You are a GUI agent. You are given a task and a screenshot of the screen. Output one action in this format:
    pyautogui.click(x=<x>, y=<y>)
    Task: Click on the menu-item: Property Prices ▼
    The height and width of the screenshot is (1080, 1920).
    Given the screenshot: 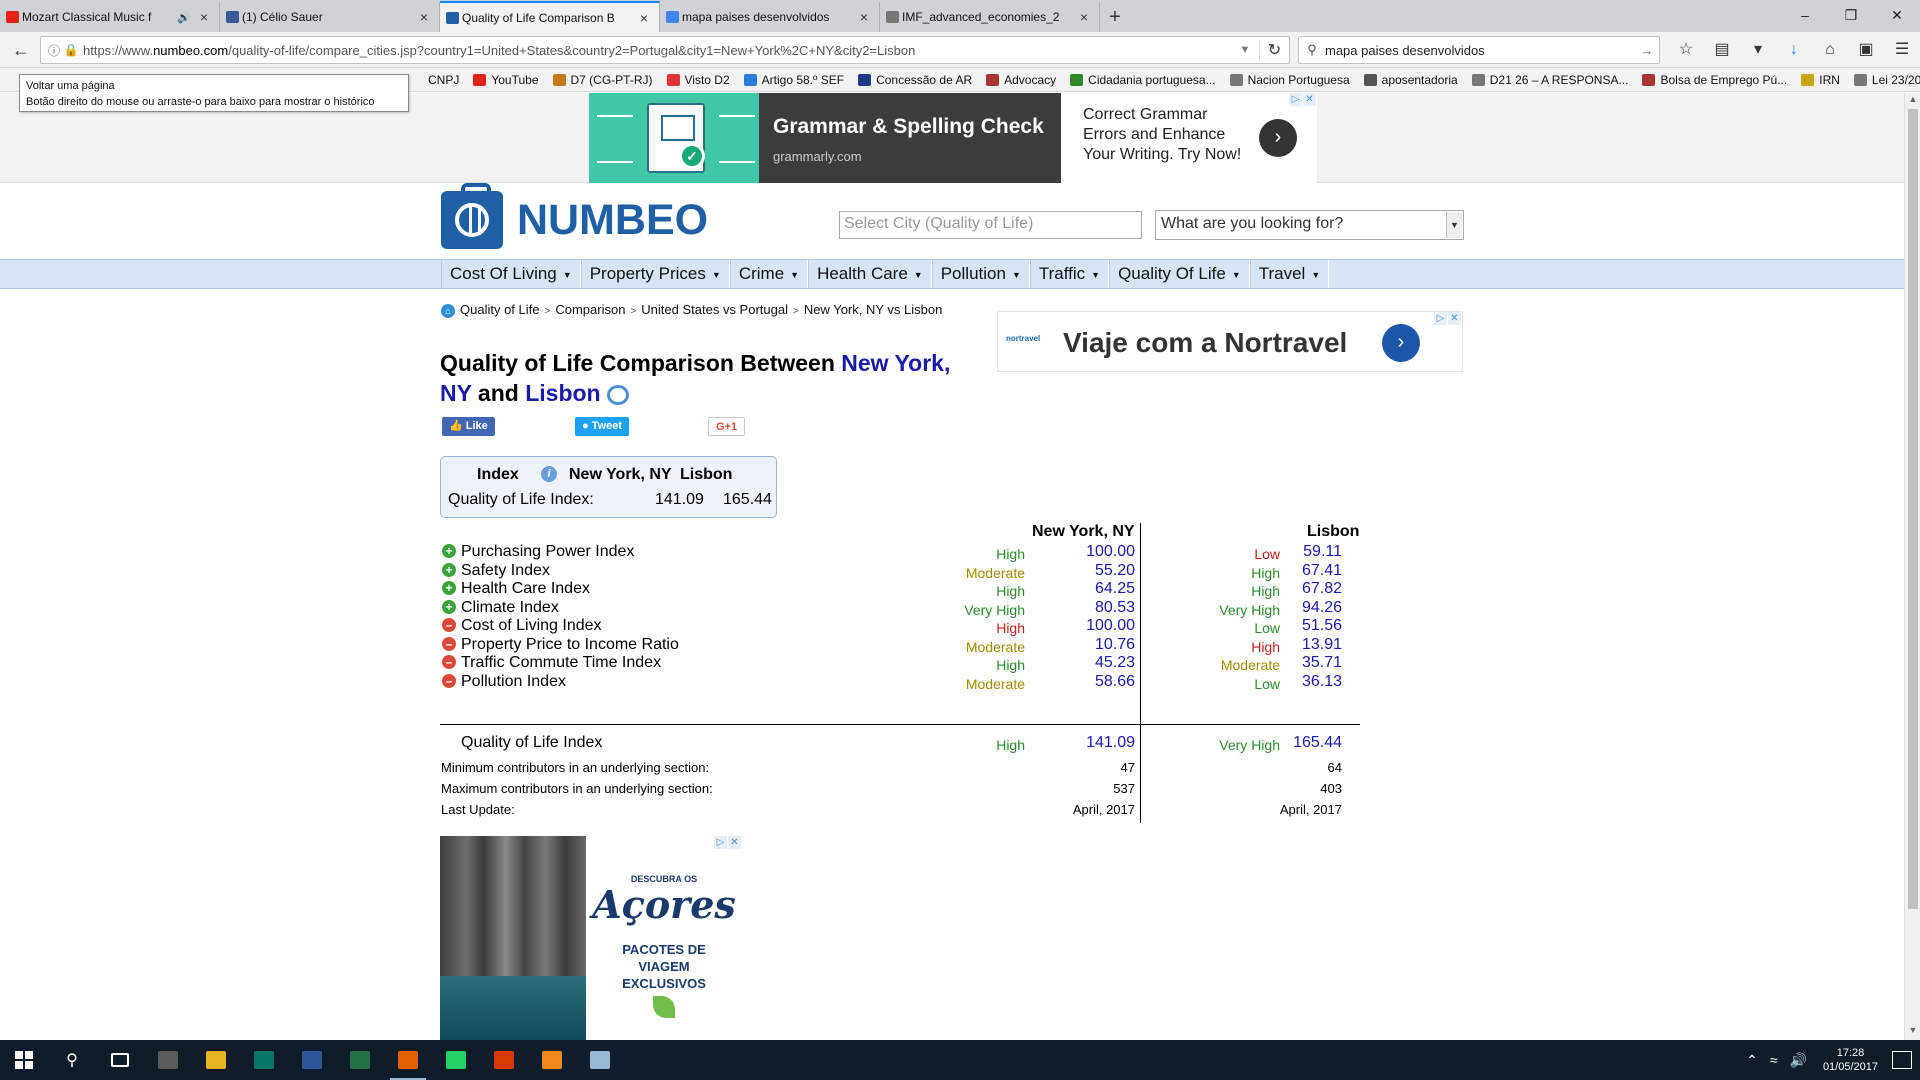 What is the action you would take?
    pyautogui.click(x=655, y=274)
    